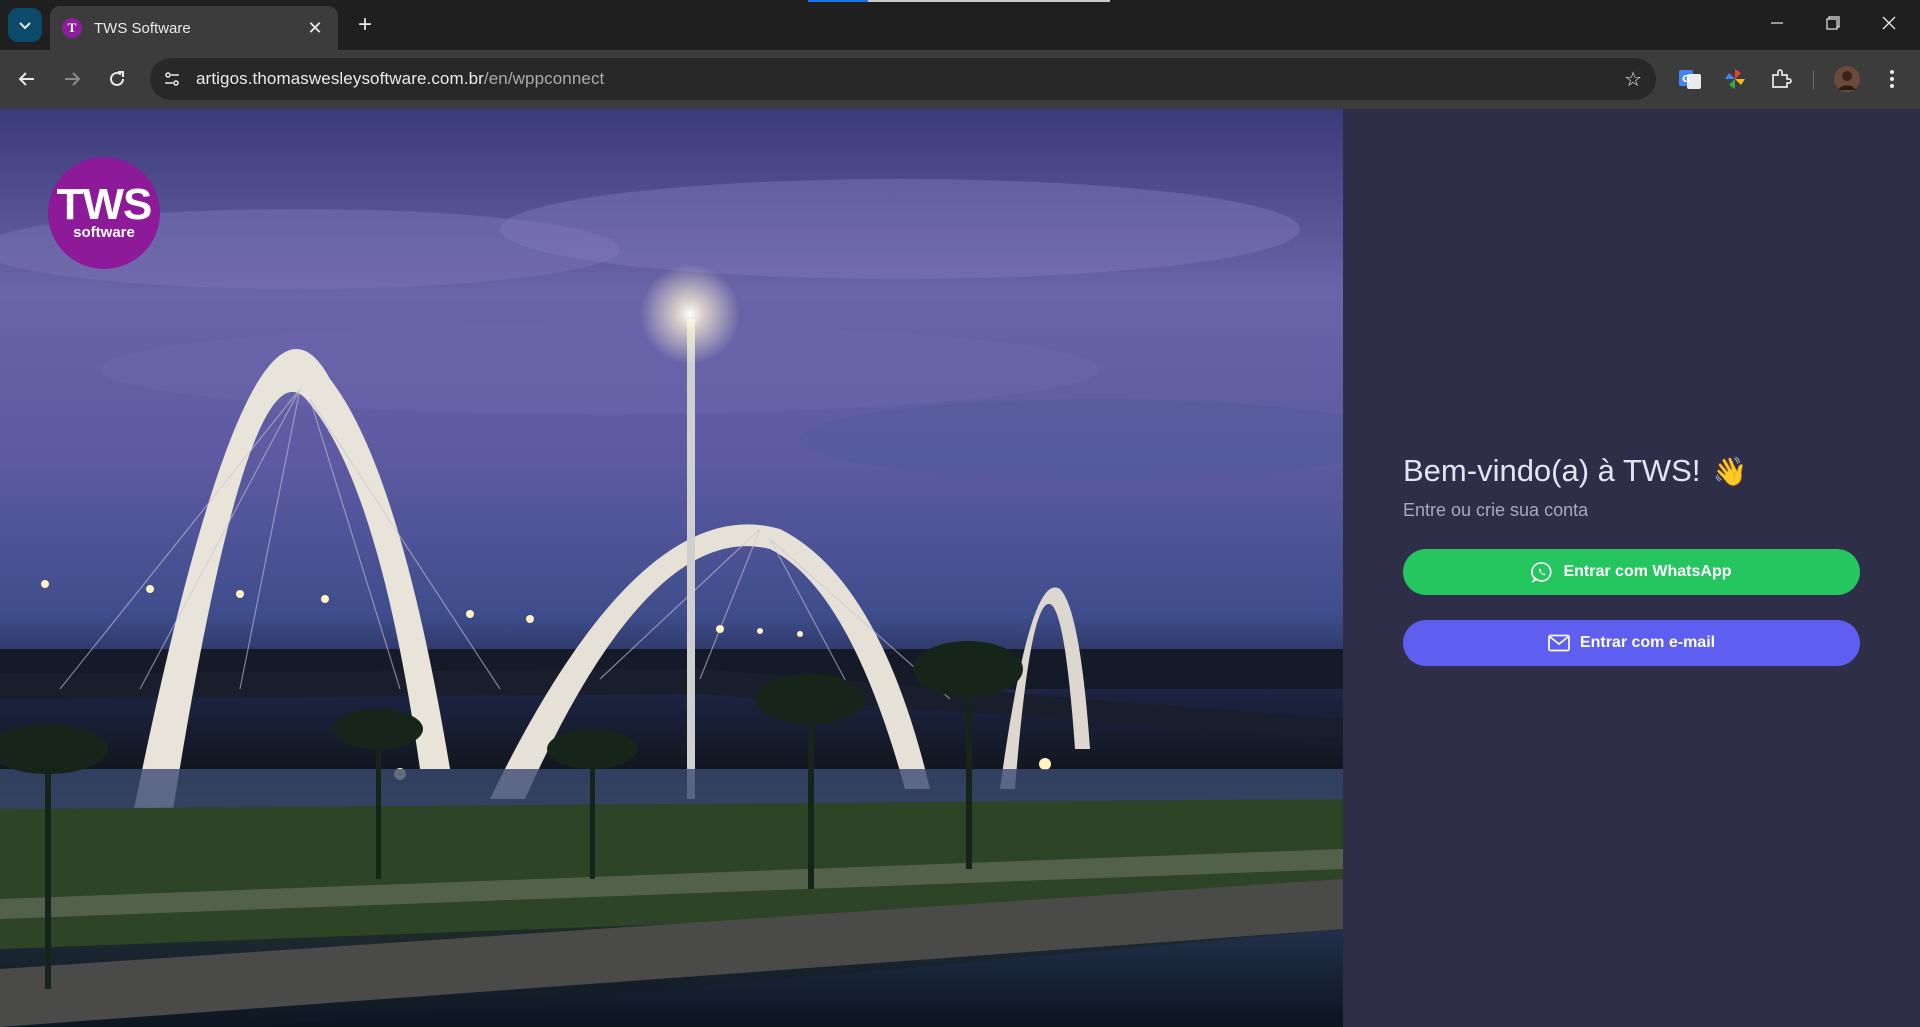  What do you see at coordinates (1735, 79) in the screenshot?
I see `pinwheel-extension-icon` at bounding box center [1735, 79].